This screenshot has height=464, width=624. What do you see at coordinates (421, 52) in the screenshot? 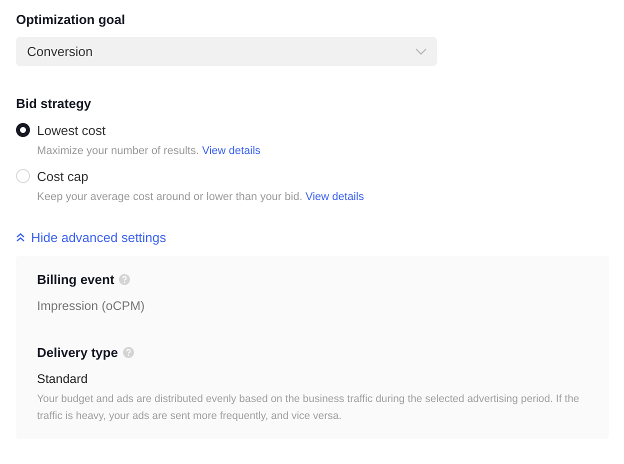
I see `chevron-down-icon` at bounding box center [421, 52].